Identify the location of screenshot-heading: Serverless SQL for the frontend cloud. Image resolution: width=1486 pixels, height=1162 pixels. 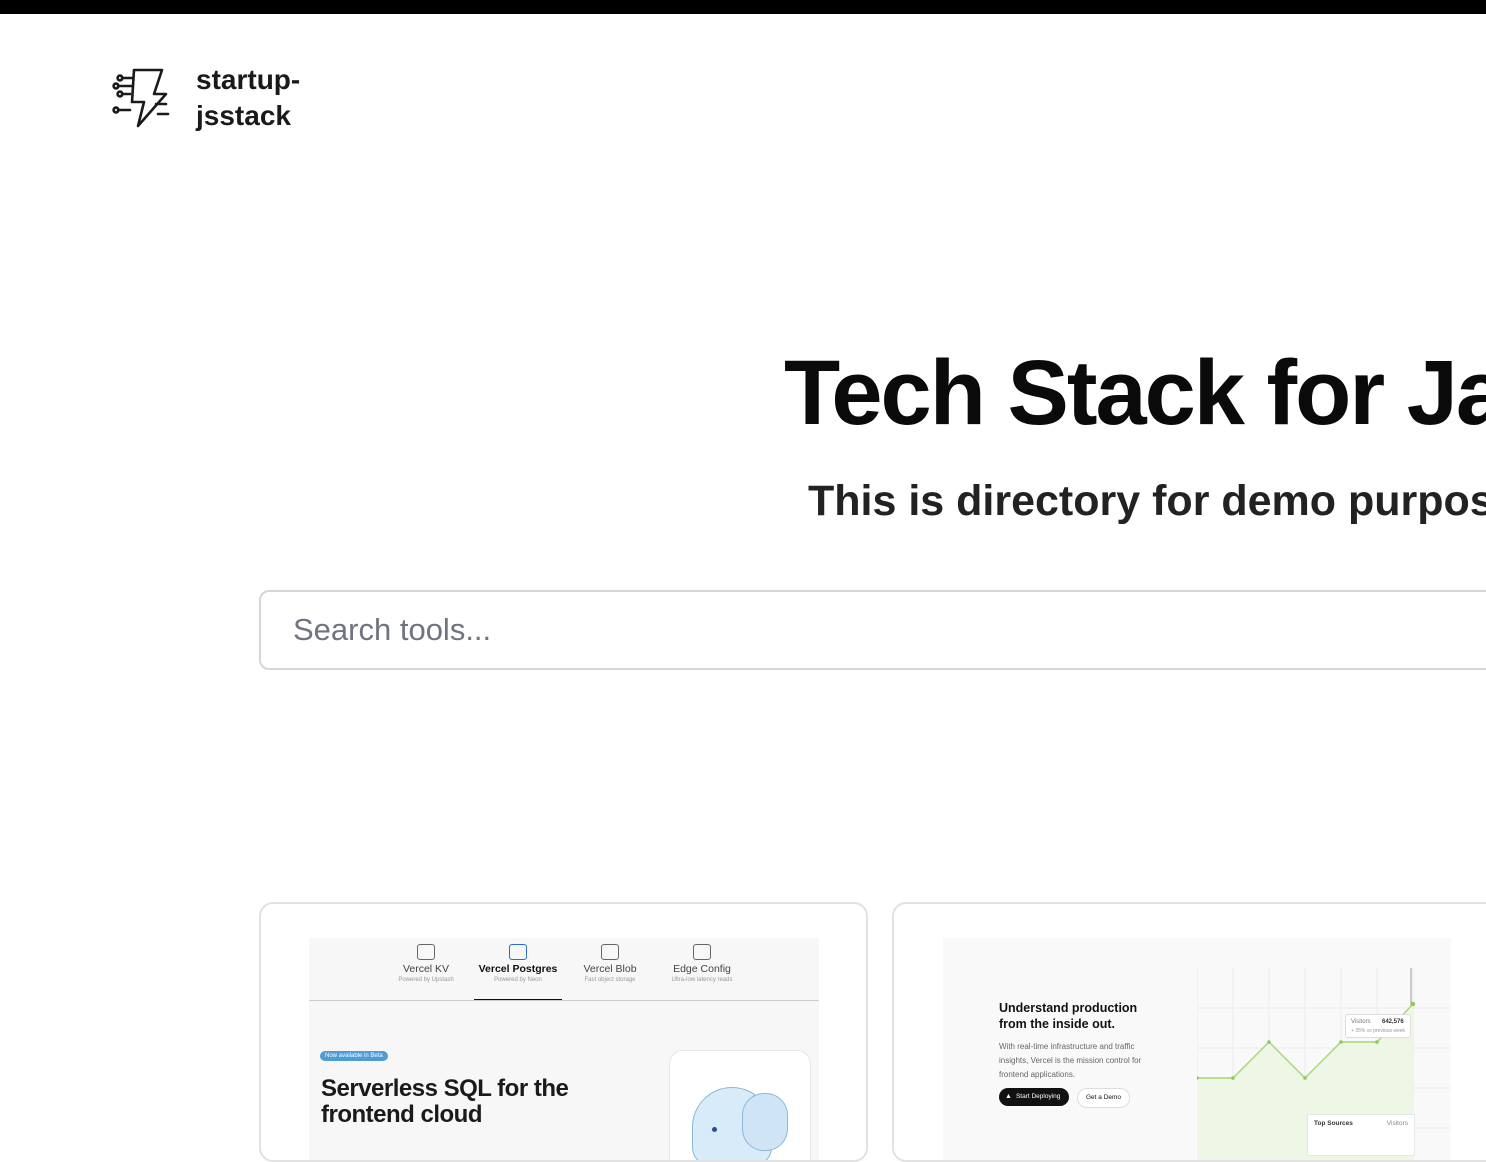
(445, 1101).